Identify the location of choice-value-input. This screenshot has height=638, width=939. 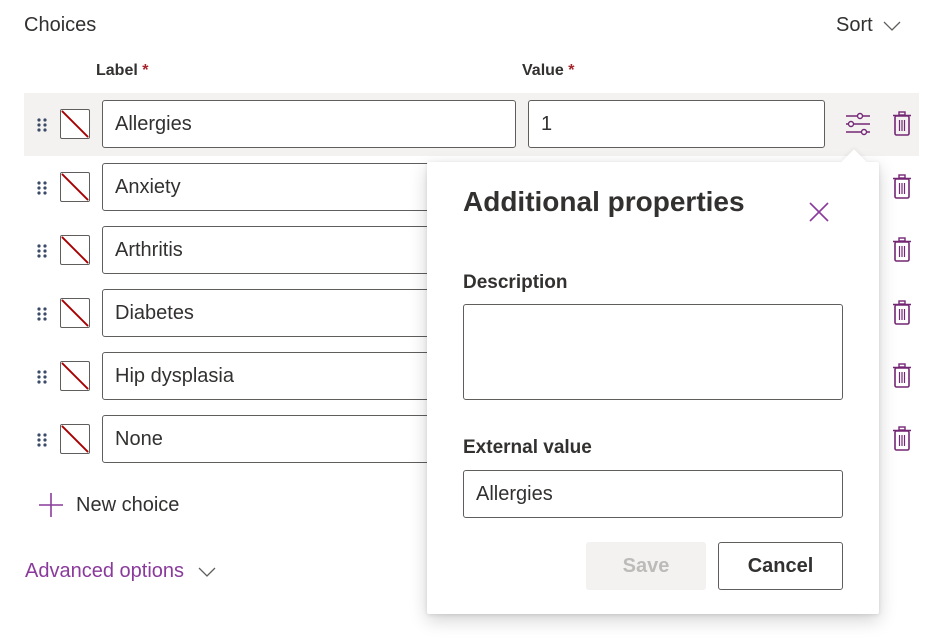
(676, 124).